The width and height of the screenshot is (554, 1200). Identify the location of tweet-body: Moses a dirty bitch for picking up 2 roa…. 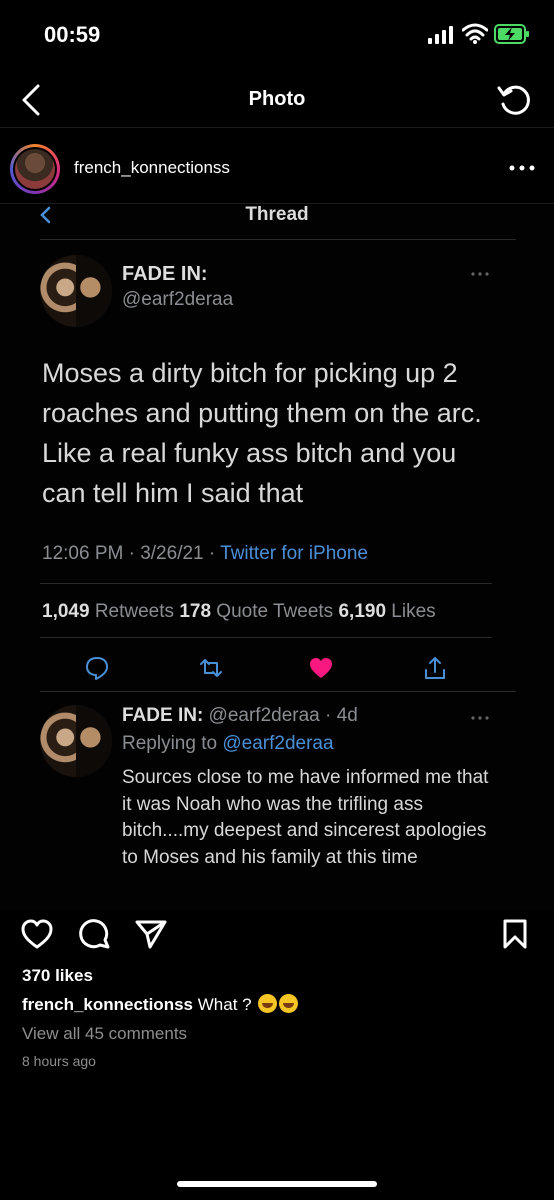
(262, 433).